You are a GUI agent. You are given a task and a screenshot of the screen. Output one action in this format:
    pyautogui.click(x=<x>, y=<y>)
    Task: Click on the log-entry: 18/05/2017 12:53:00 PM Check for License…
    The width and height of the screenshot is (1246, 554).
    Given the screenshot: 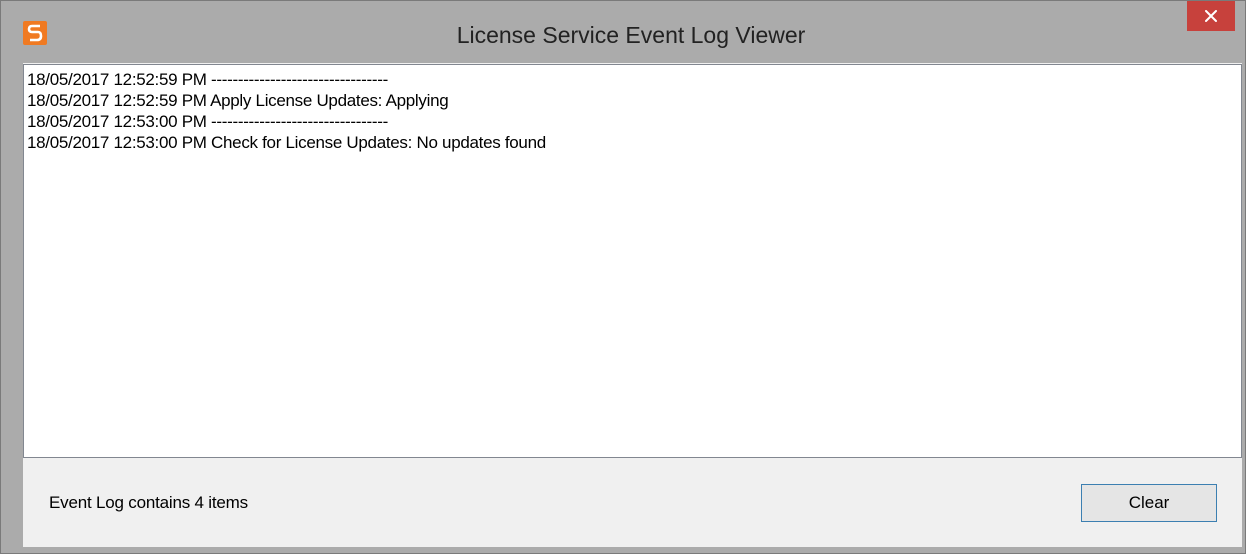 What is the action you would take?
    pyautogui.click(x=286, y=142)
    